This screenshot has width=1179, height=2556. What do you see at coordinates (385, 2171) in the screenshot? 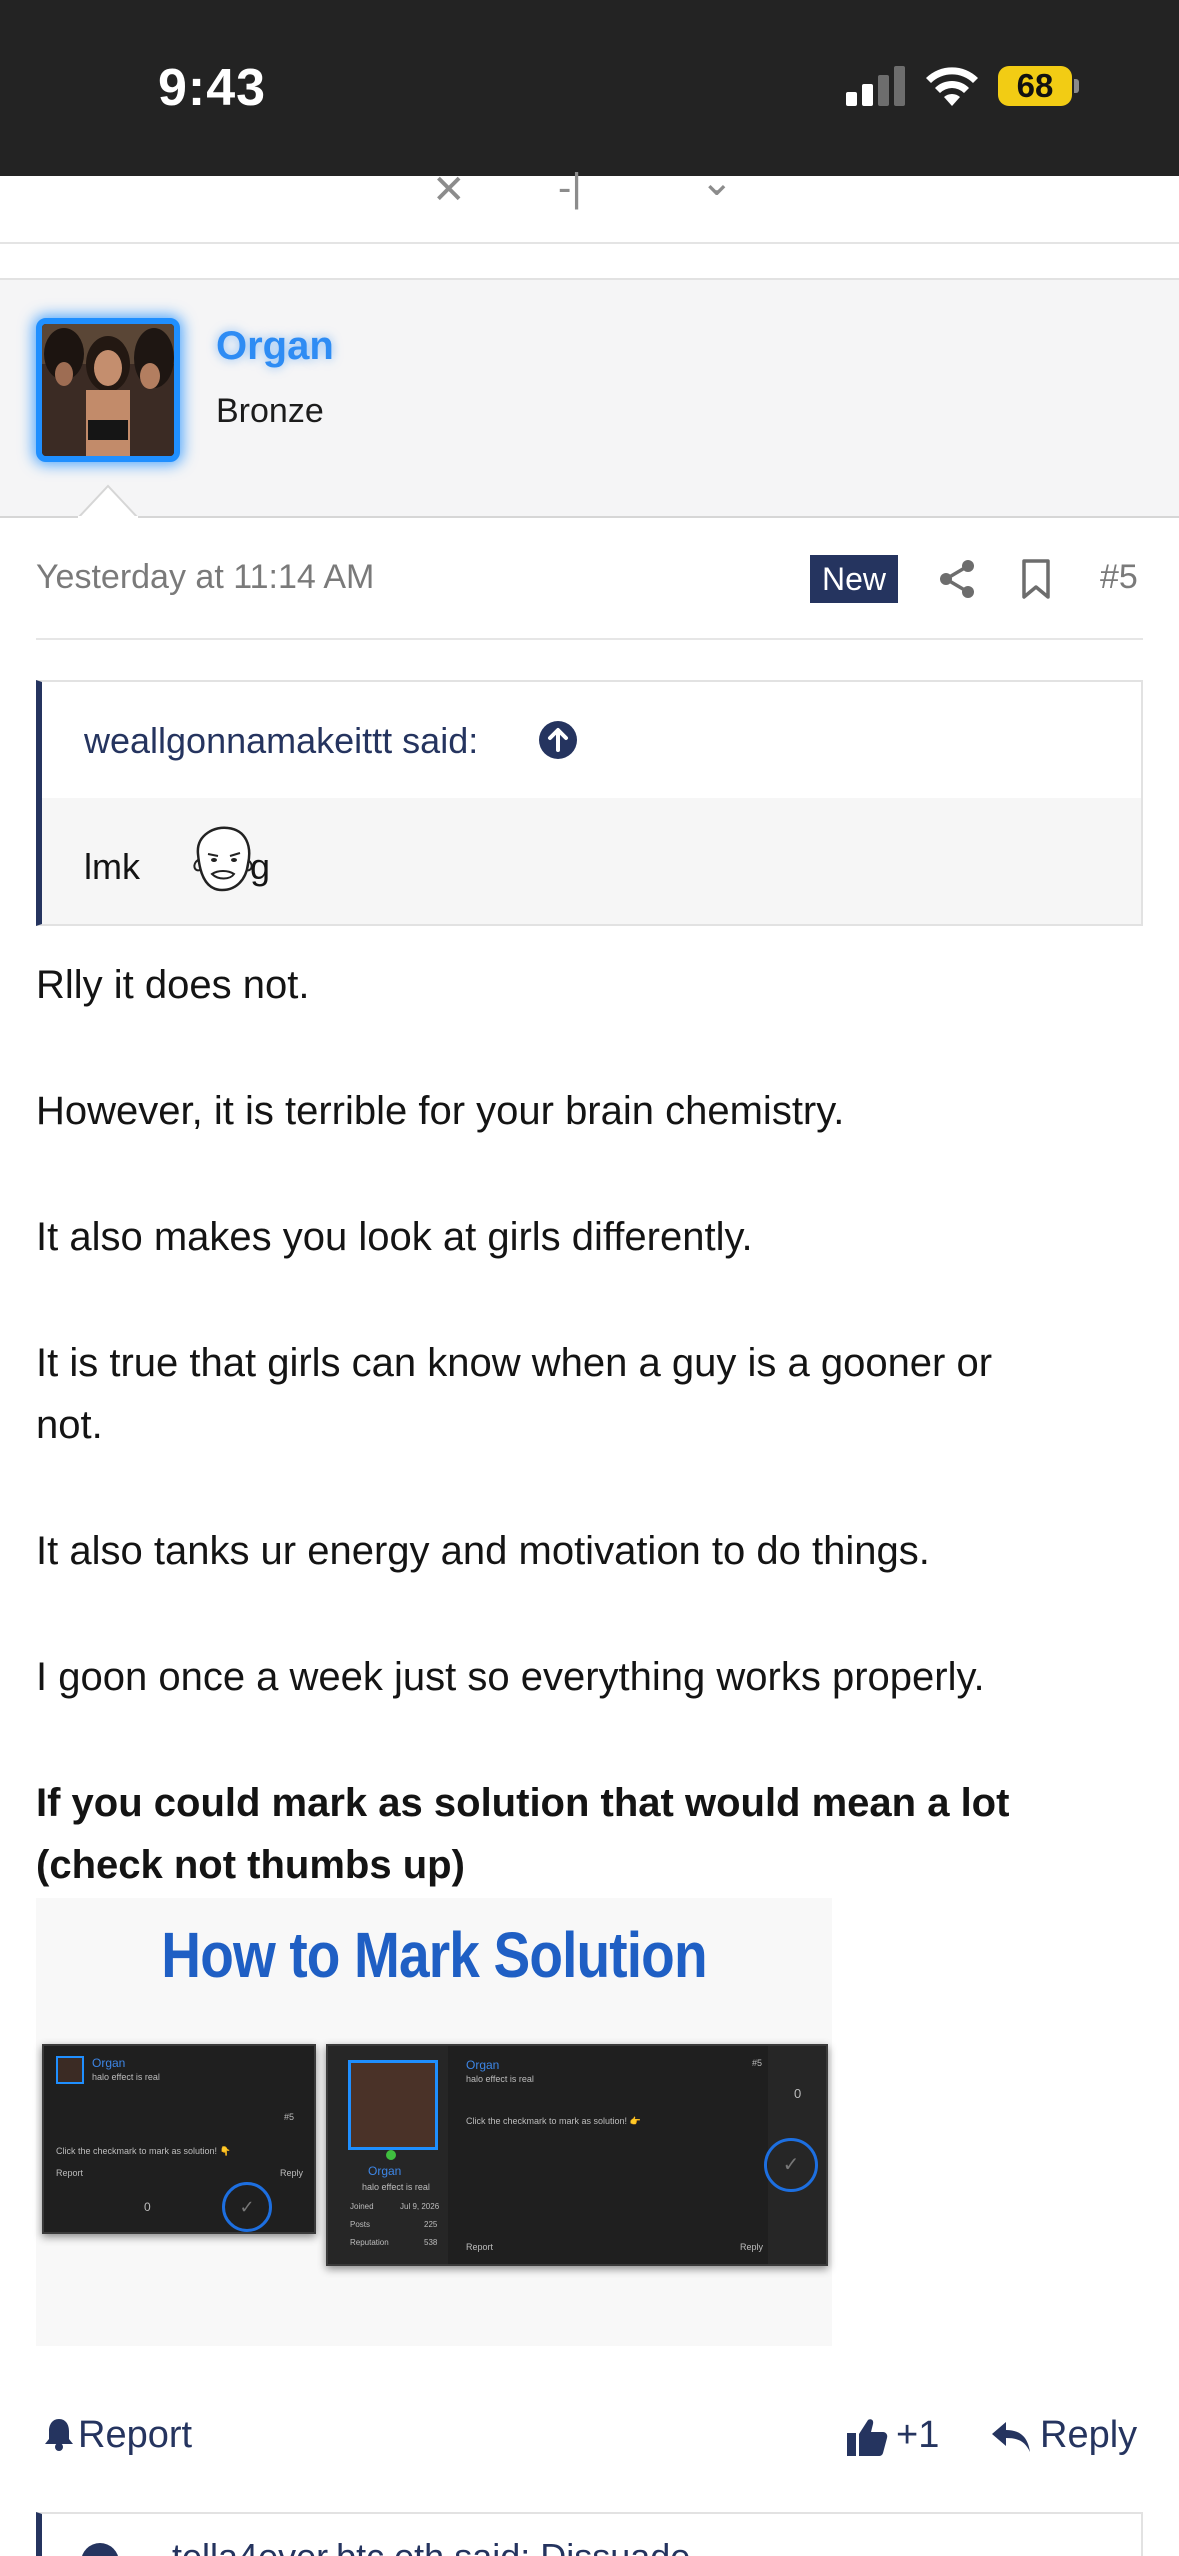
I see `mini-panel-username: Organ` at bounding box center [385, 2171].